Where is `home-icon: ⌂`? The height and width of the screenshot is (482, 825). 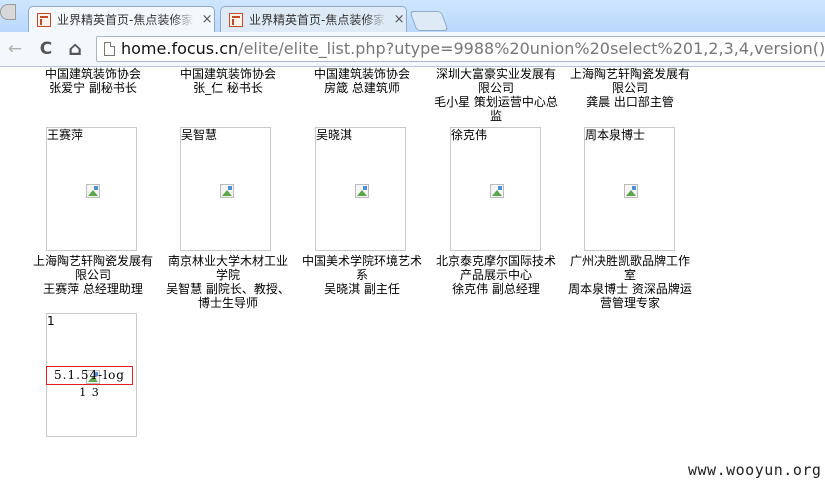
home-icon: ⌂ is located at coordinates (75, 49).